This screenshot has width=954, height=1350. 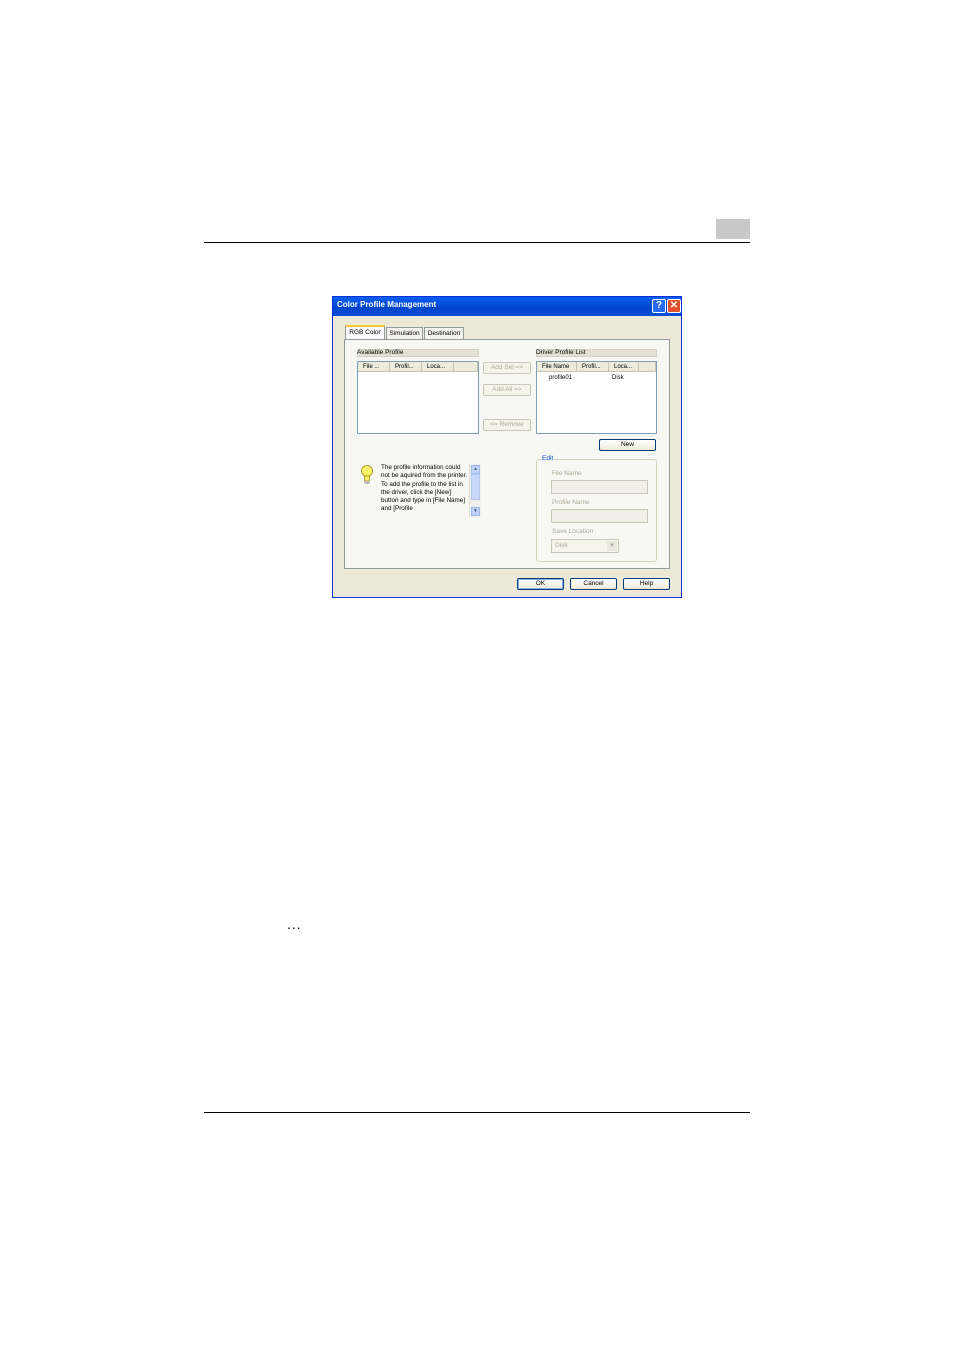 I want to click on scroll-up-icon: ▲, so click(x=475, y=469).